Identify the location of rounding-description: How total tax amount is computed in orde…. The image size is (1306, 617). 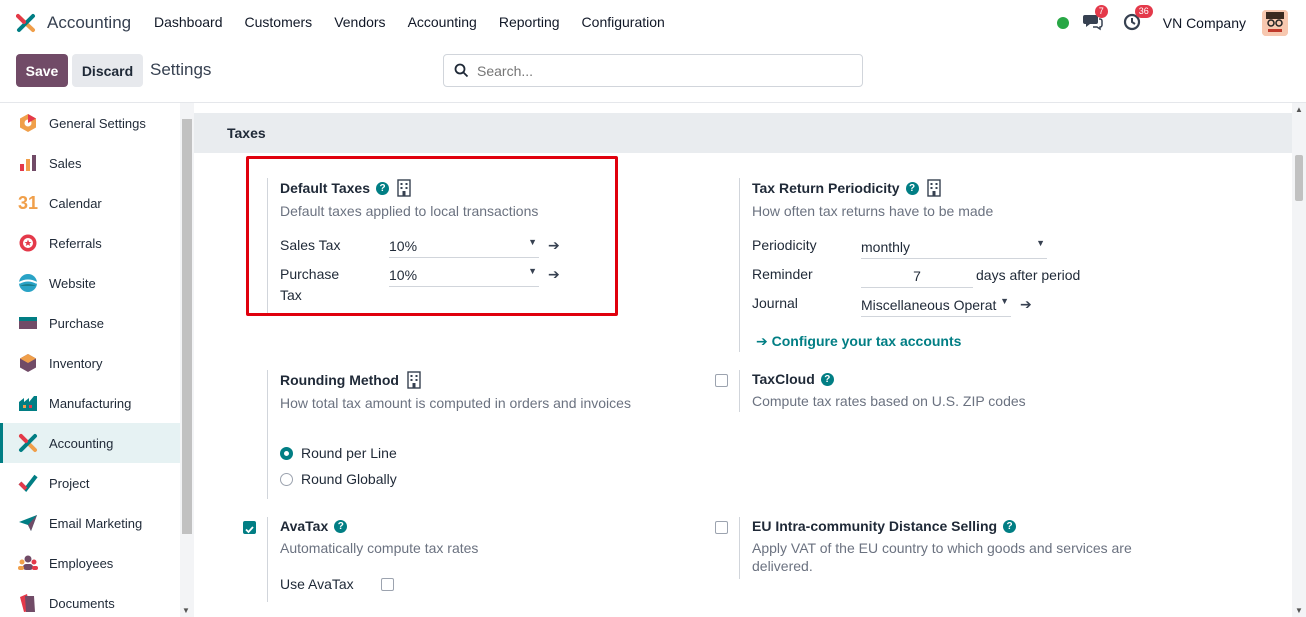
(455, 403).